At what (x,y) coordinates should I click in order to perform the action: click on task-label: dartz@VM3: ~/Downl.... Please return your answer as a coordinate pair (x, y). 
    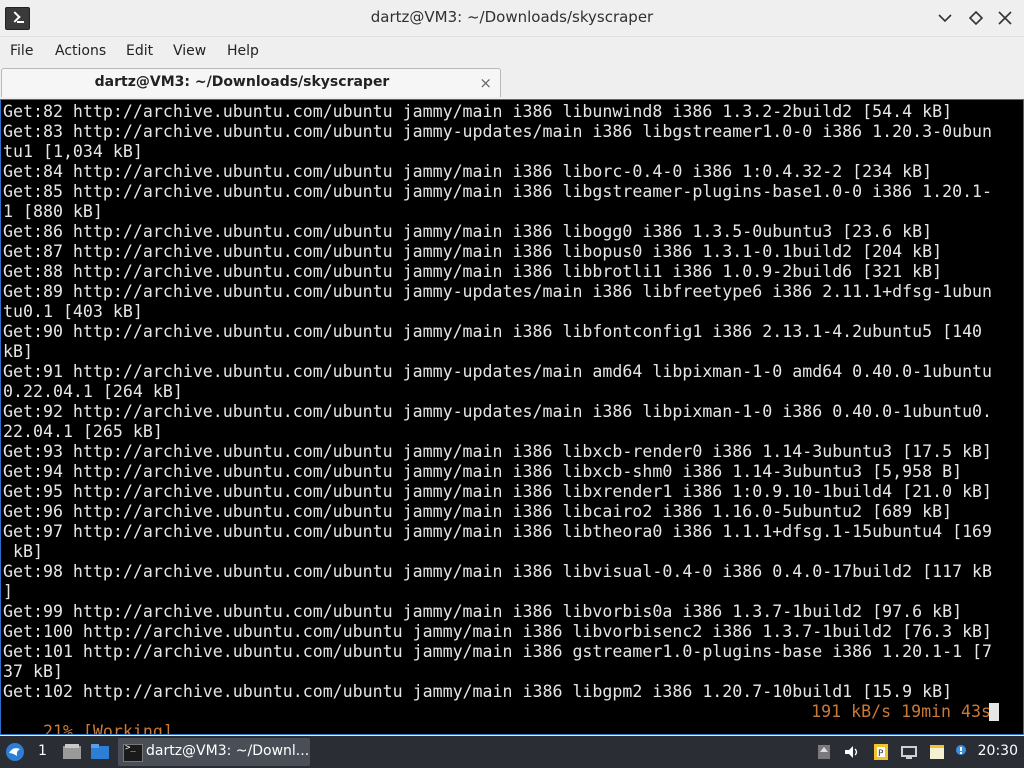
    Looking at the image, I should click on (228, 751).